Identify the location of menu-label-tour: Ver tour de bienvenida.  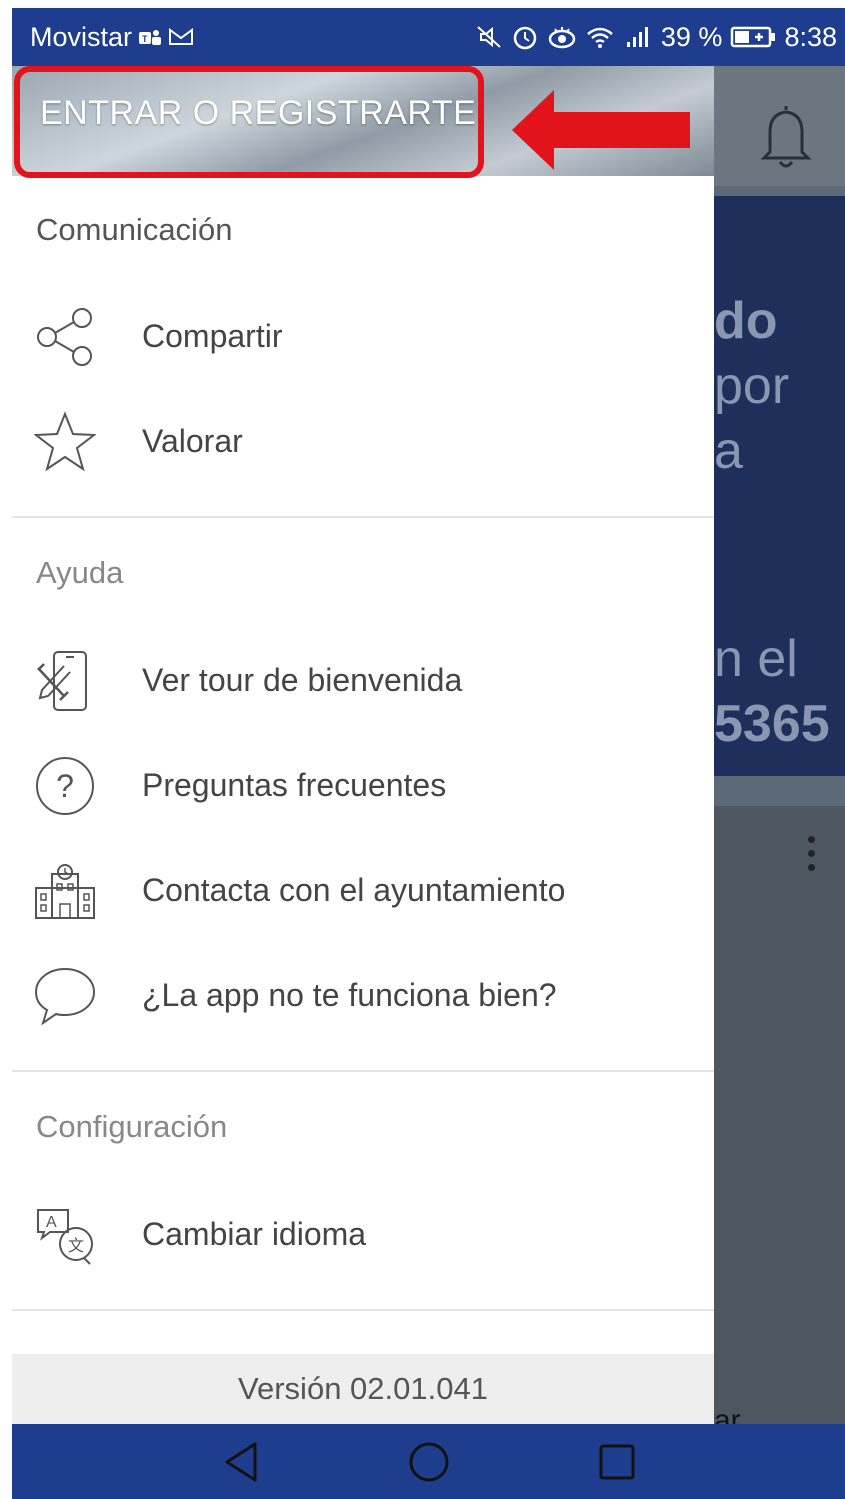
(302, 680).